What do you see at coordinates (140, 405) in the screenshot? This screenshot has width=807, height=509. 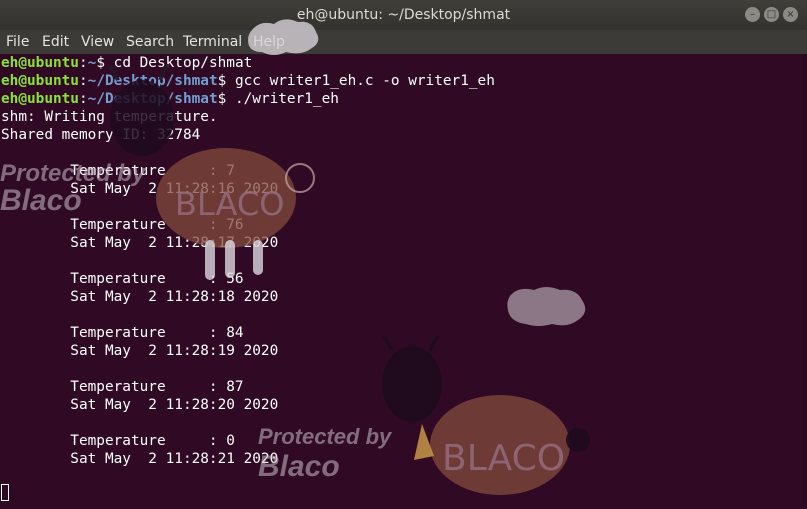 I see `timestamp-line: Sat May 2 11:28:20 2020` at bounding box center [140, 405].